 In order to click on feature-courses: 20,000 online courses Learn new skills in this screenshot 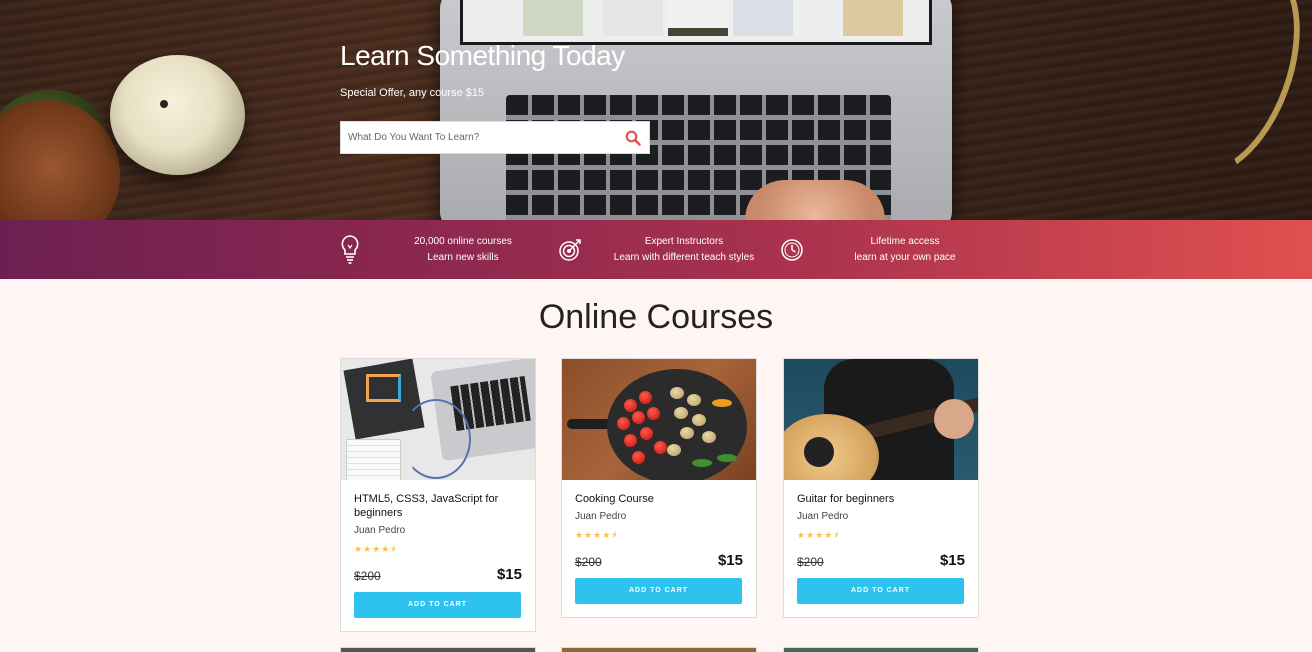, I will do `click(428, 249)`.